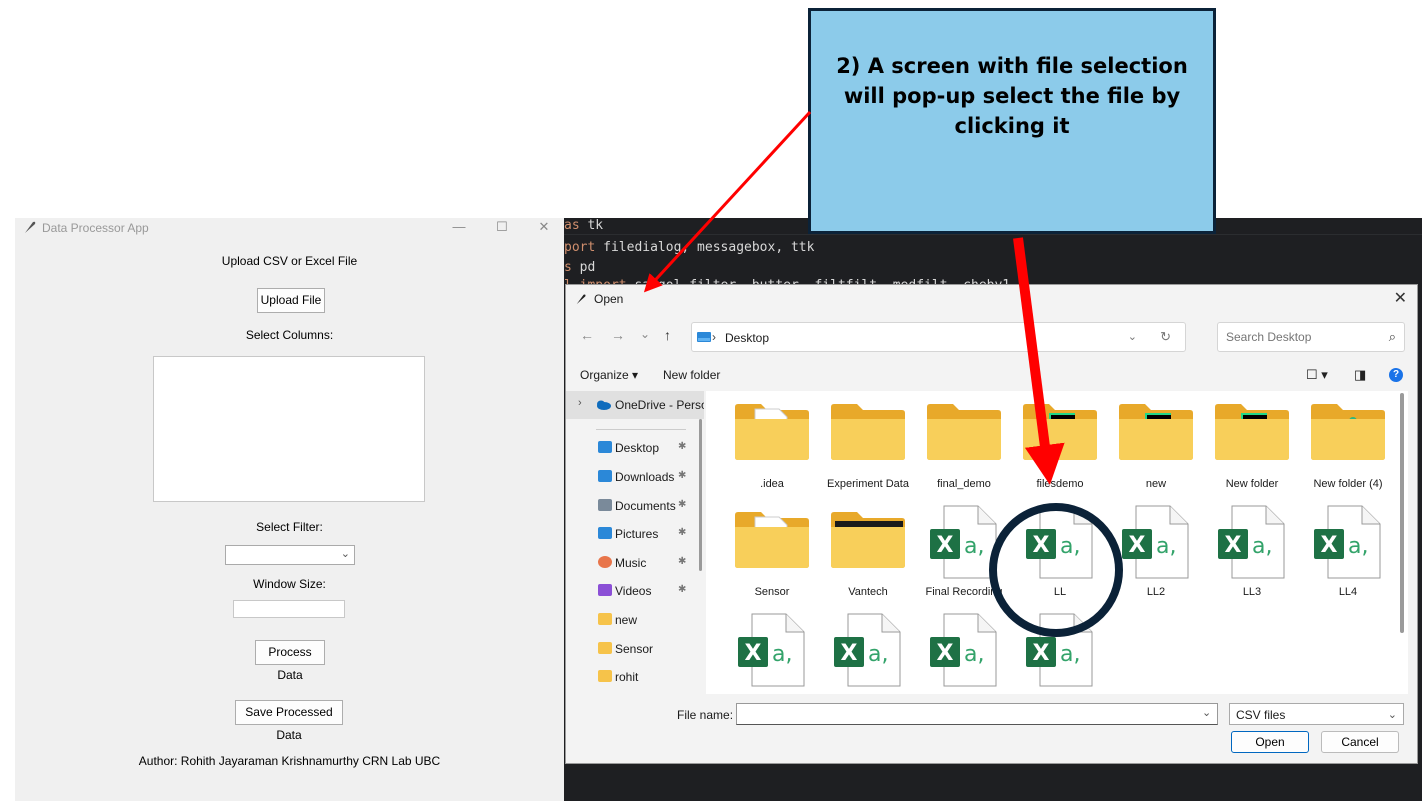  What do you see at coordinates (667, 335) in the screenshot?
I see `up-button: ↑` at bounding box center [667, 335].